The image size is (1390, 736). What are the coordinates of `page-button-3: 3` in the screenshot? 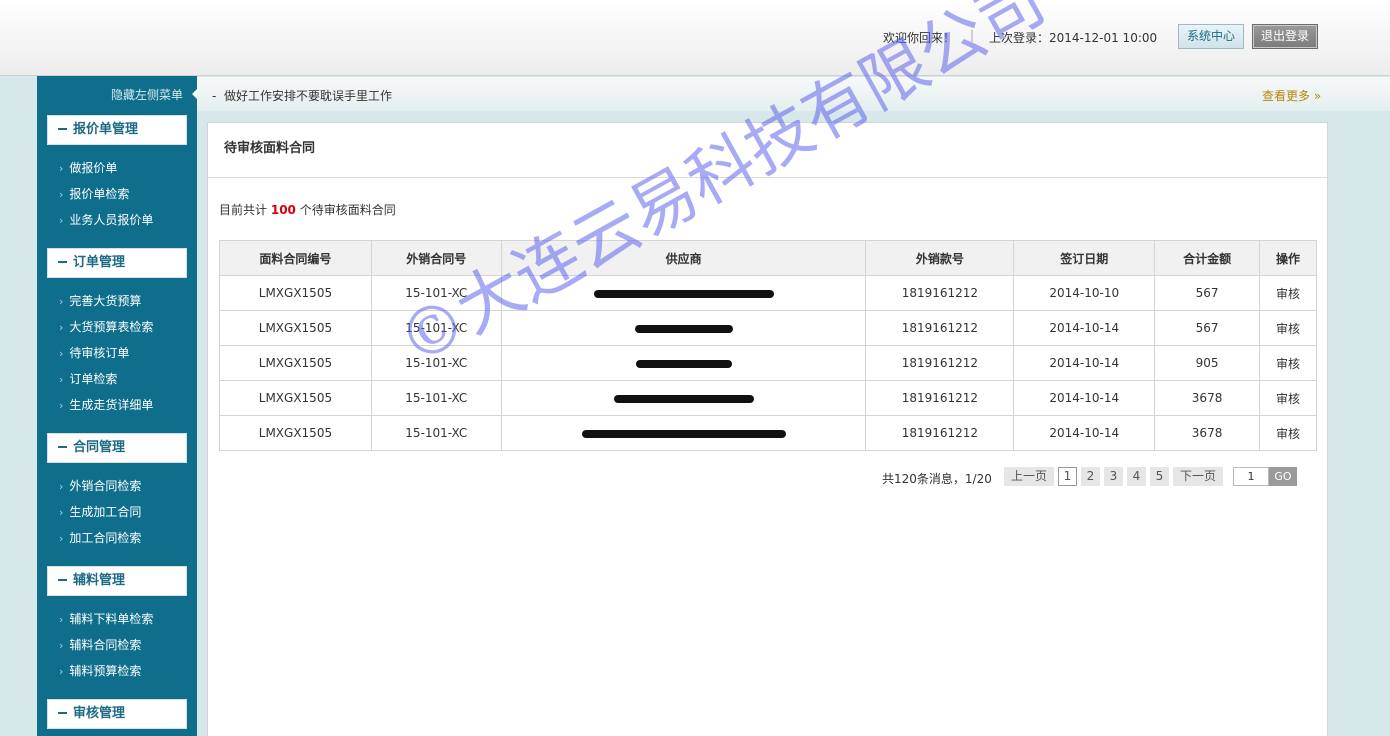 It's located at (1113, 476).